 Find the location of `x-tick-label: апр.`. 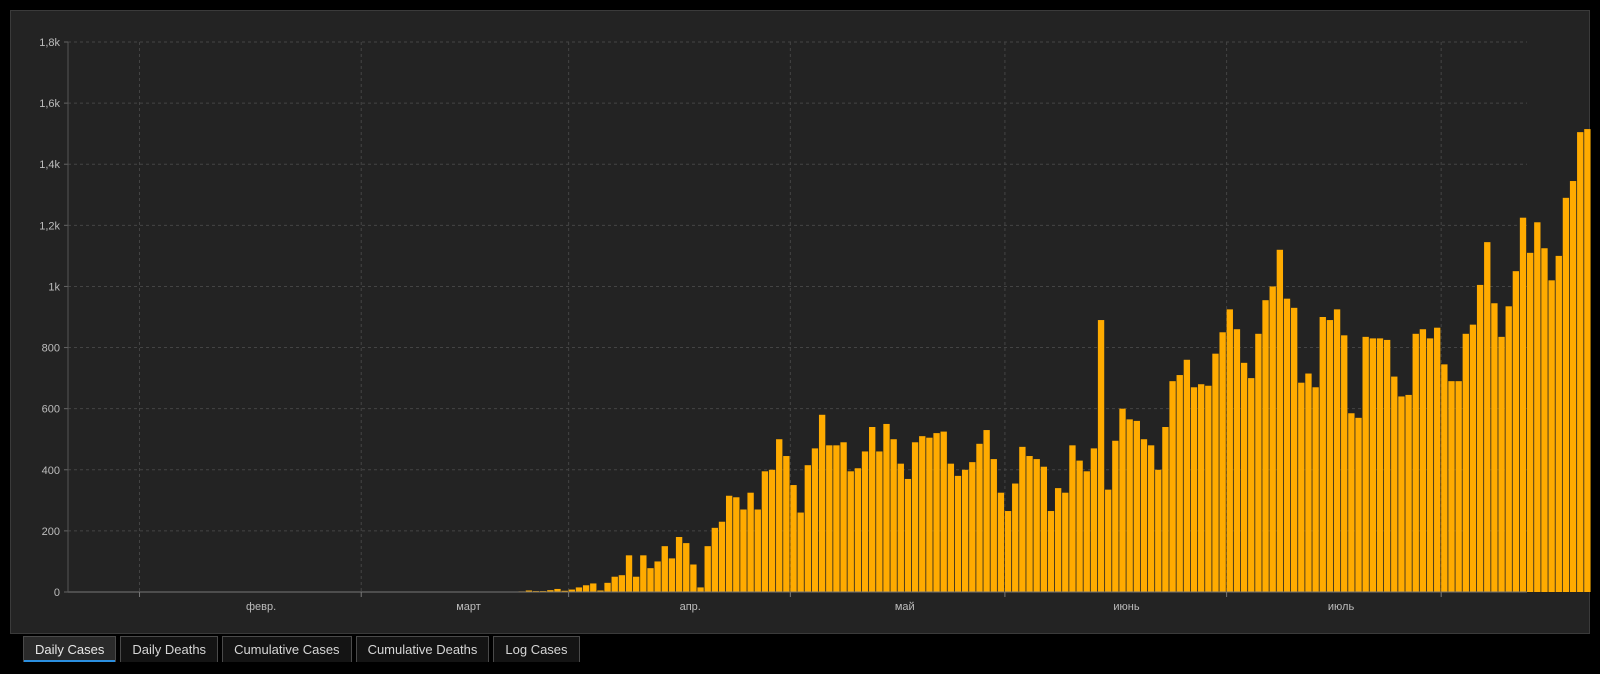

x-tick-label: апр. is located at coordinates (690, 607).